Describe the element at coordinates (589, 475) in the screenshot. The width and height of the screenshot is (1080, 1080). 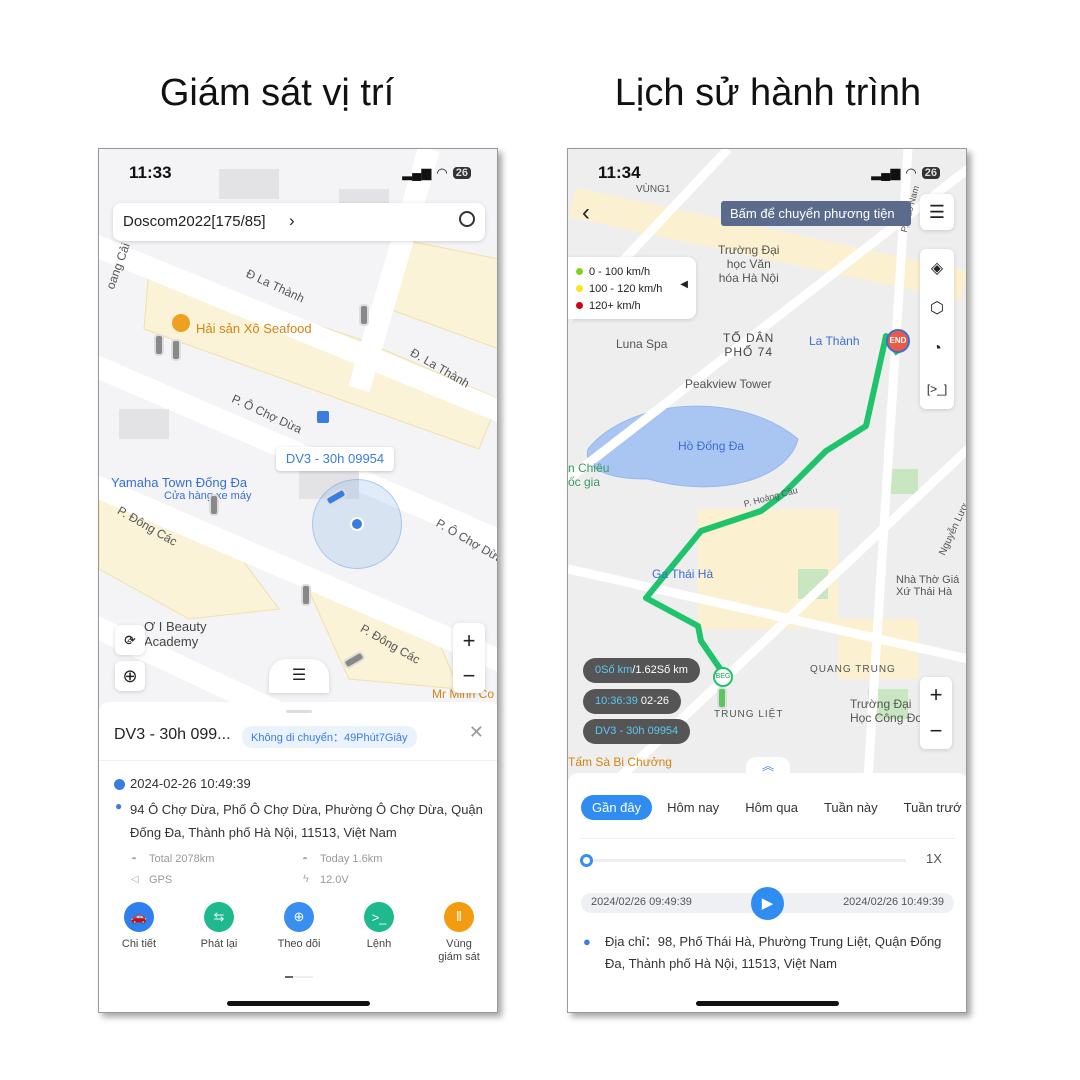
I see `map-label: n Chiêu ốc gia` at that location.